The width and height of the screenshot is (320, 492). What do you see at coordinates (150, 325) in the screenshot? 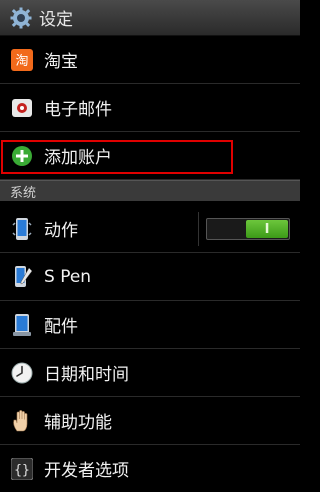
I see `system-item-accessory: 配件` at bounding box center [150, 325].